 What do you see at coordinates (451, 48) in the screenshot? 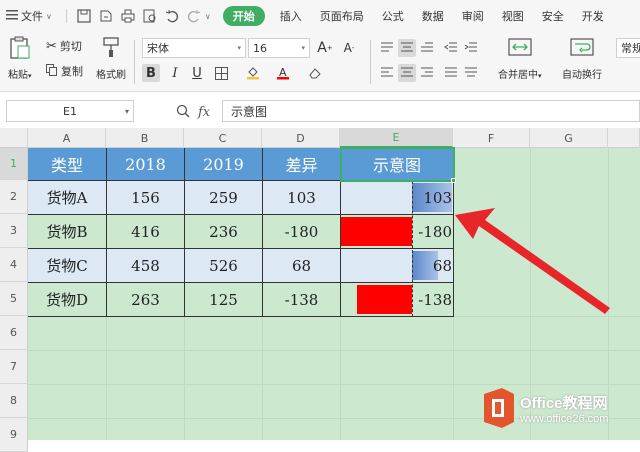
I see `indent-decrease-icon` at bounding box center [451, 48].